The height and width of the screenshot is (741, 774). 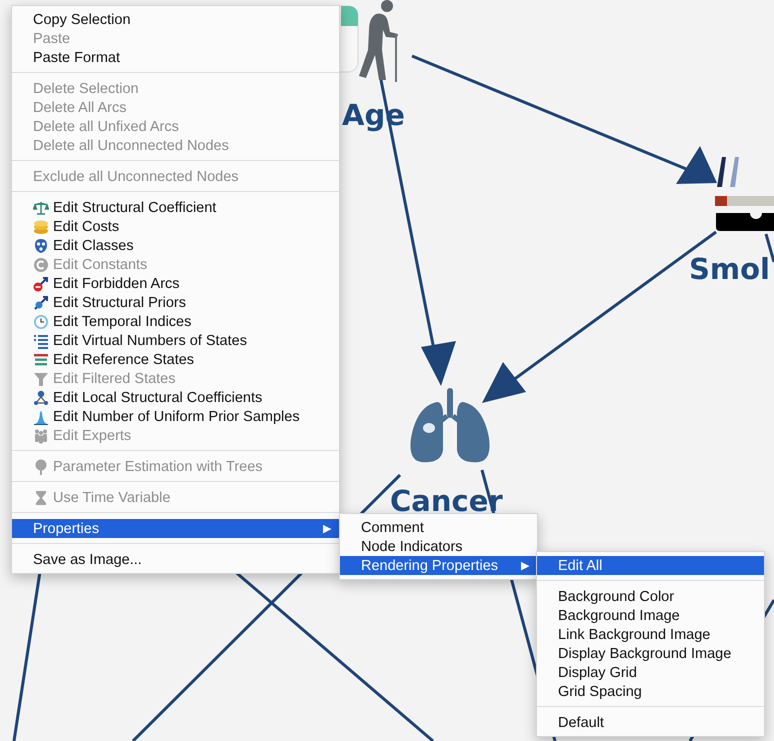 I want to click on menu-item: Edit Number of Uniform Prior Samples, so click(x=175, y=416).